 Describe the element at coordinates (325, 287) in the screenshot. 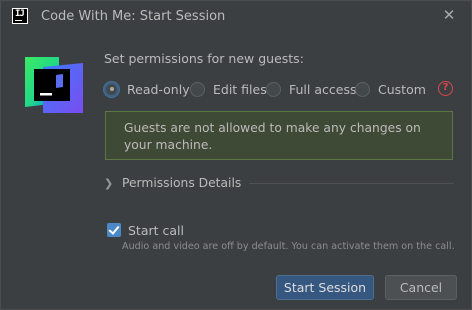

I see `start-session-button: Start Session` at that location.